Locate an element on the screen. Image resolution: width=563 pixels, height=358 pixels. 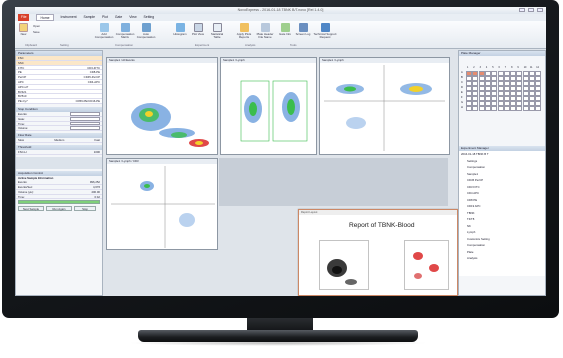
menu-sample: Sample is located at coordinates (90, 17).